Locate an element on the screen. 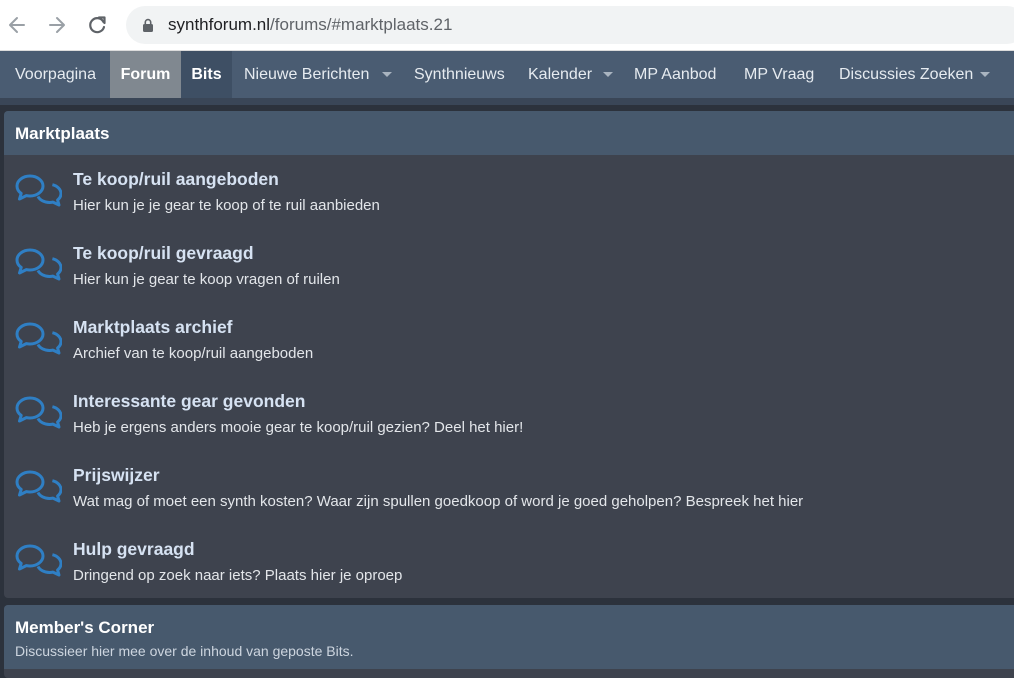 Image resolution: width=1014 pixels, height=678 pixels. forum-title: Interessante gear gevonden is located at coordinates (189, 401).